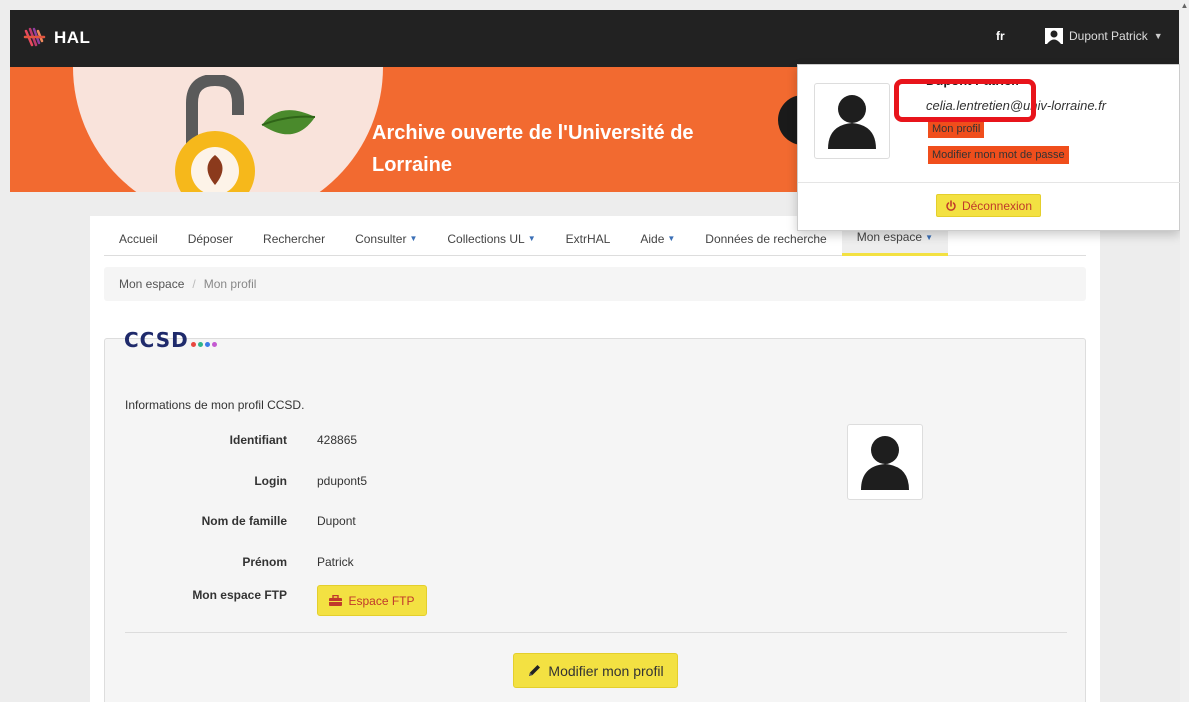  I want to click on nav-label: ExtrHAL, so click(588, 238).